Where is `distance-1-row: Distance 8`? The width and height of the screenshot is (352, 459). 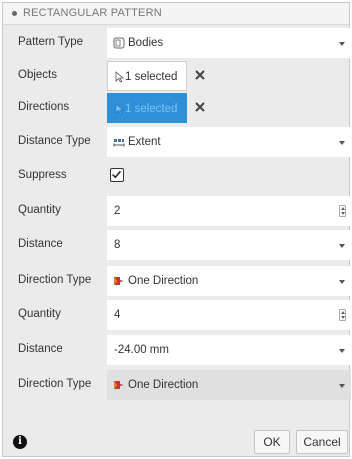
distance-1-row: Distance 8 is located at coordinates (177, 245).